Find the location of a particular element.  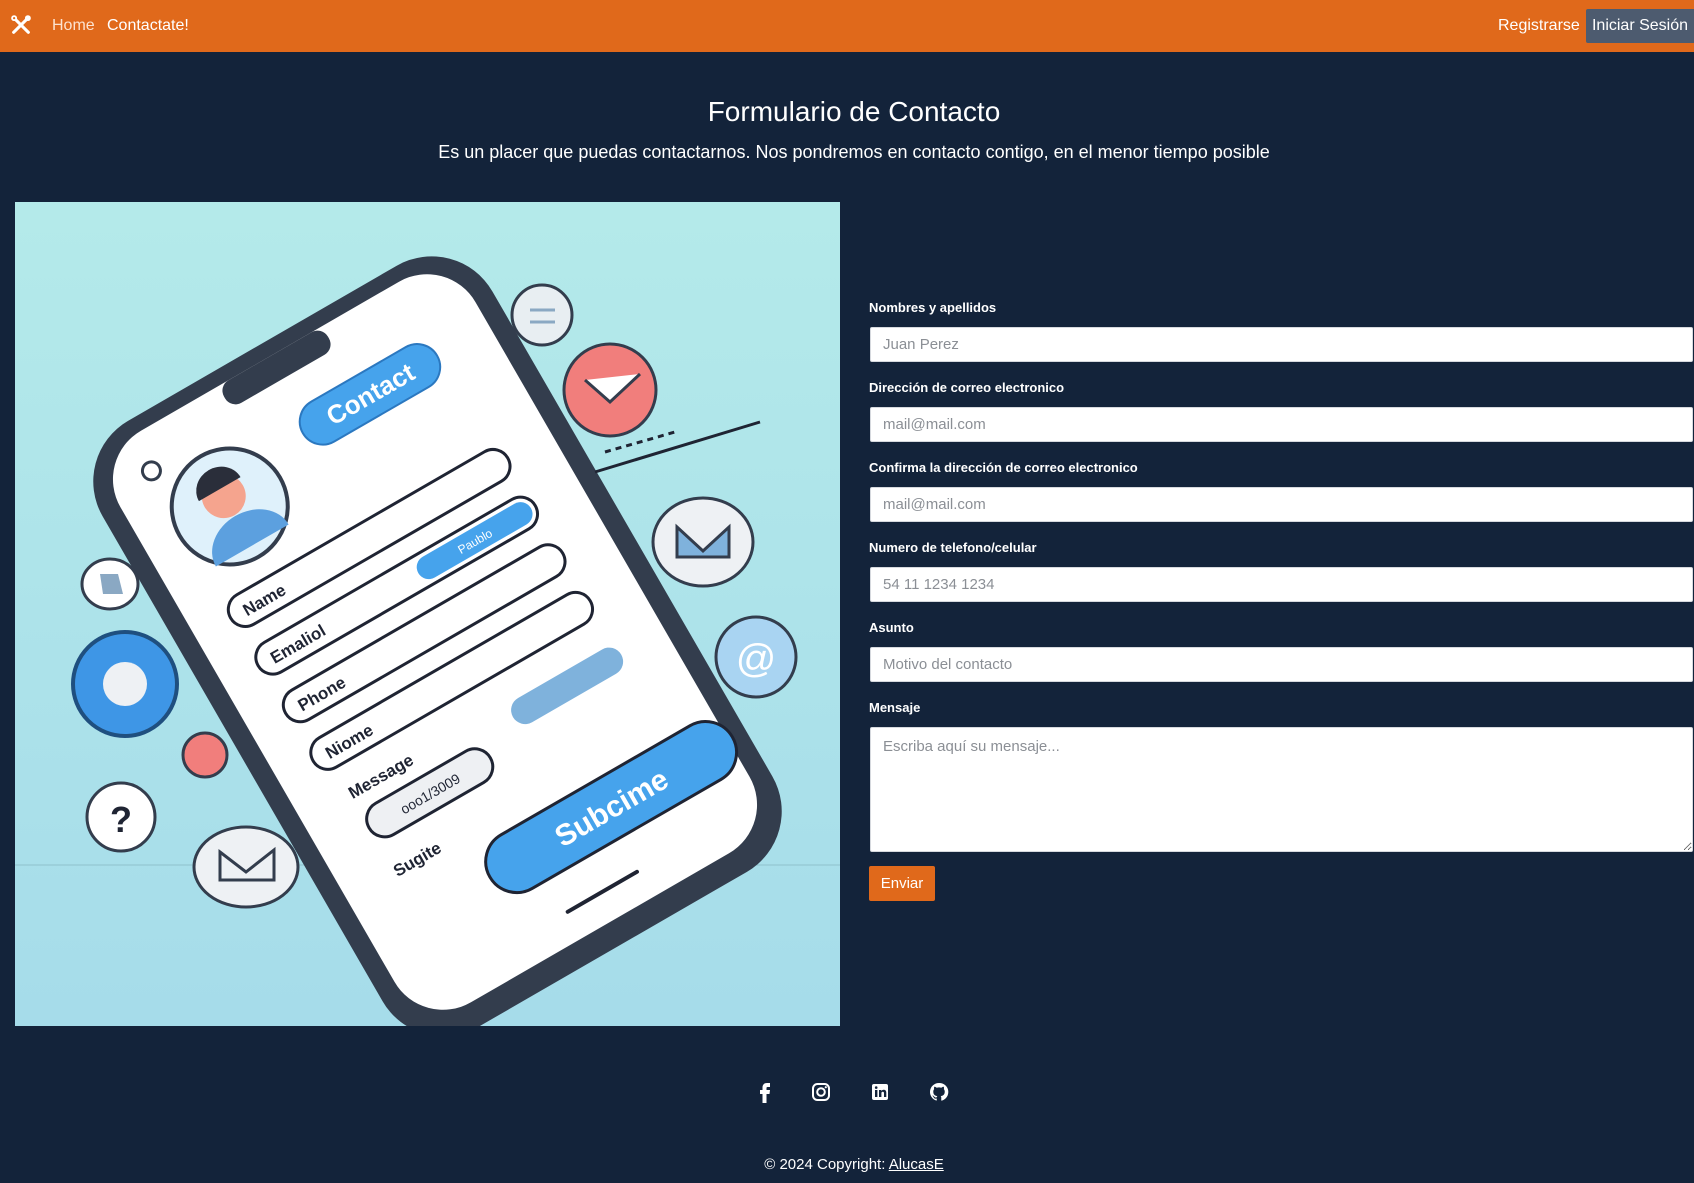

facebook-icon is located at coordinates (765, 1092).